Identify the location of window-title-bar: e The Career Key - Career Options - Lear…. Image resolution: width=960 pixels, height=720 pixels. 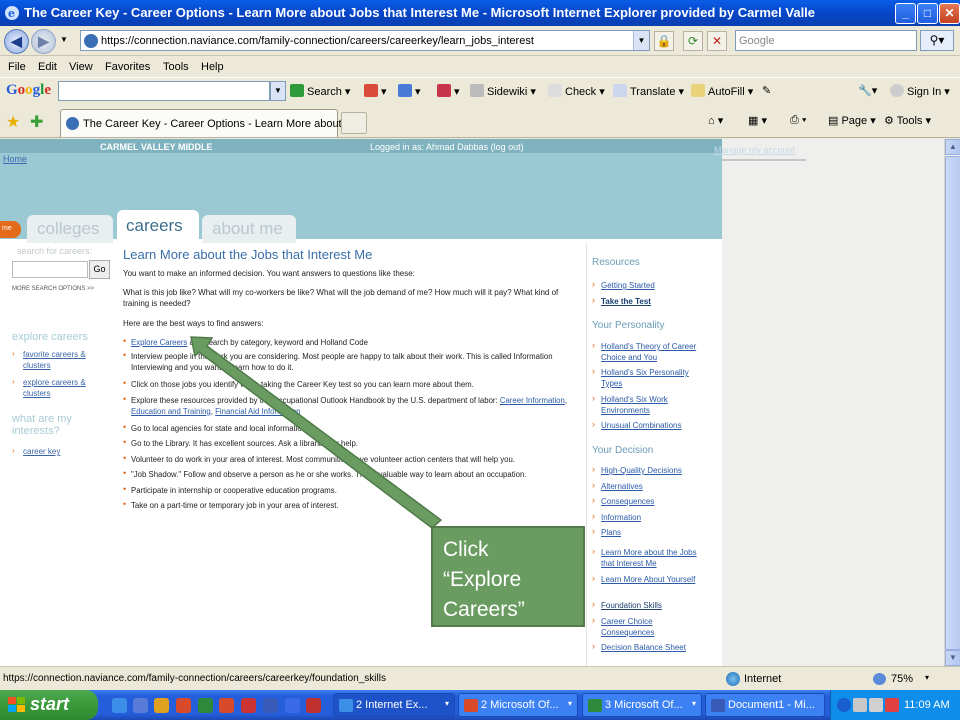
(480, 13).